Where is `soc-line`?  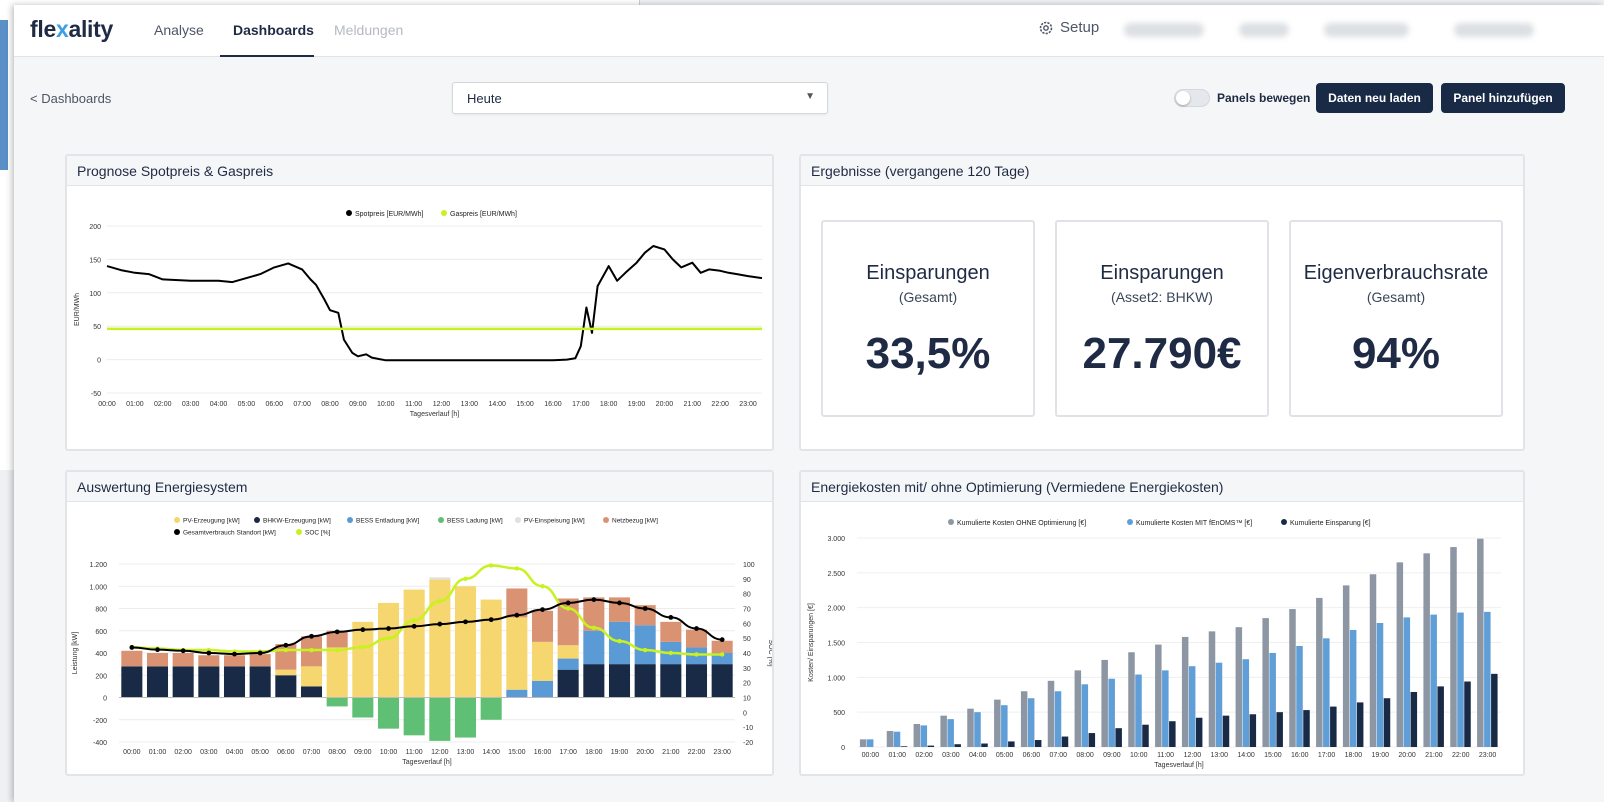 soc-line is located at coordinates (427, 610).